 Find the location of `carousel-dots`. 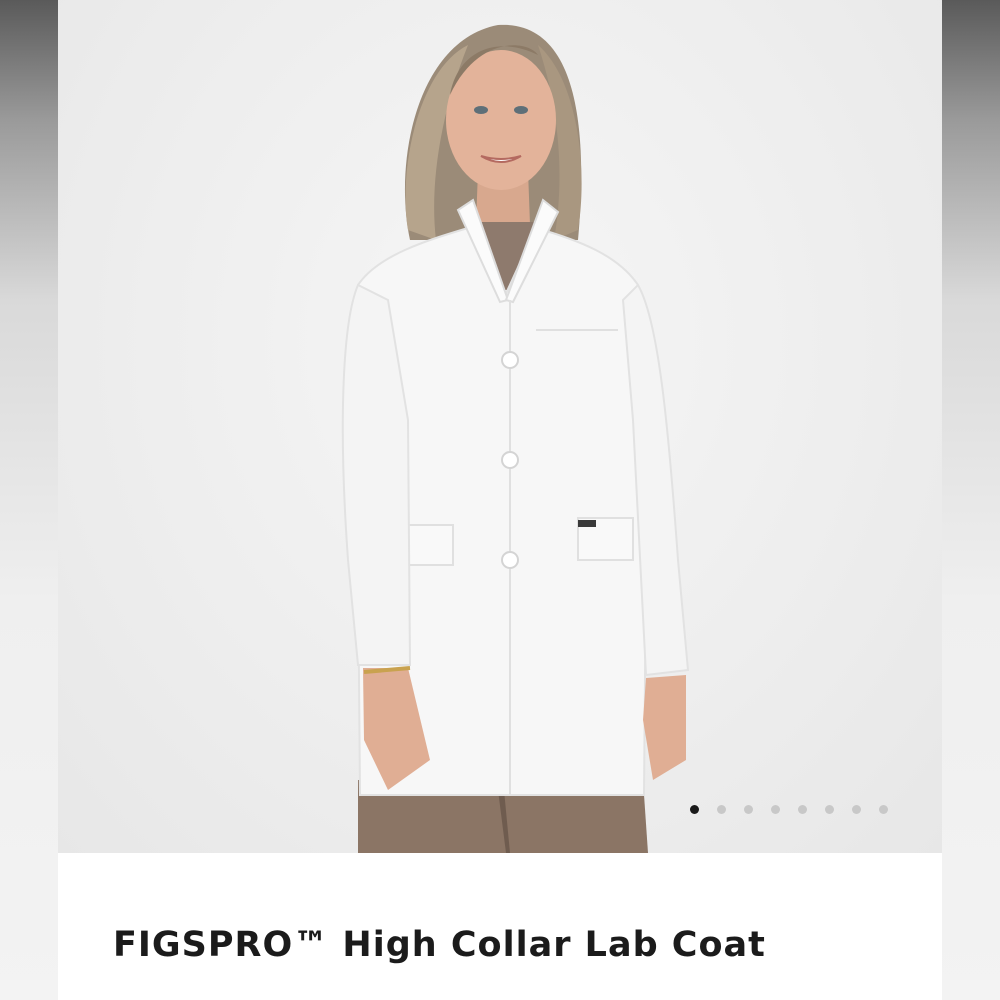

carousel-dots is located at coordinates (789, 809).